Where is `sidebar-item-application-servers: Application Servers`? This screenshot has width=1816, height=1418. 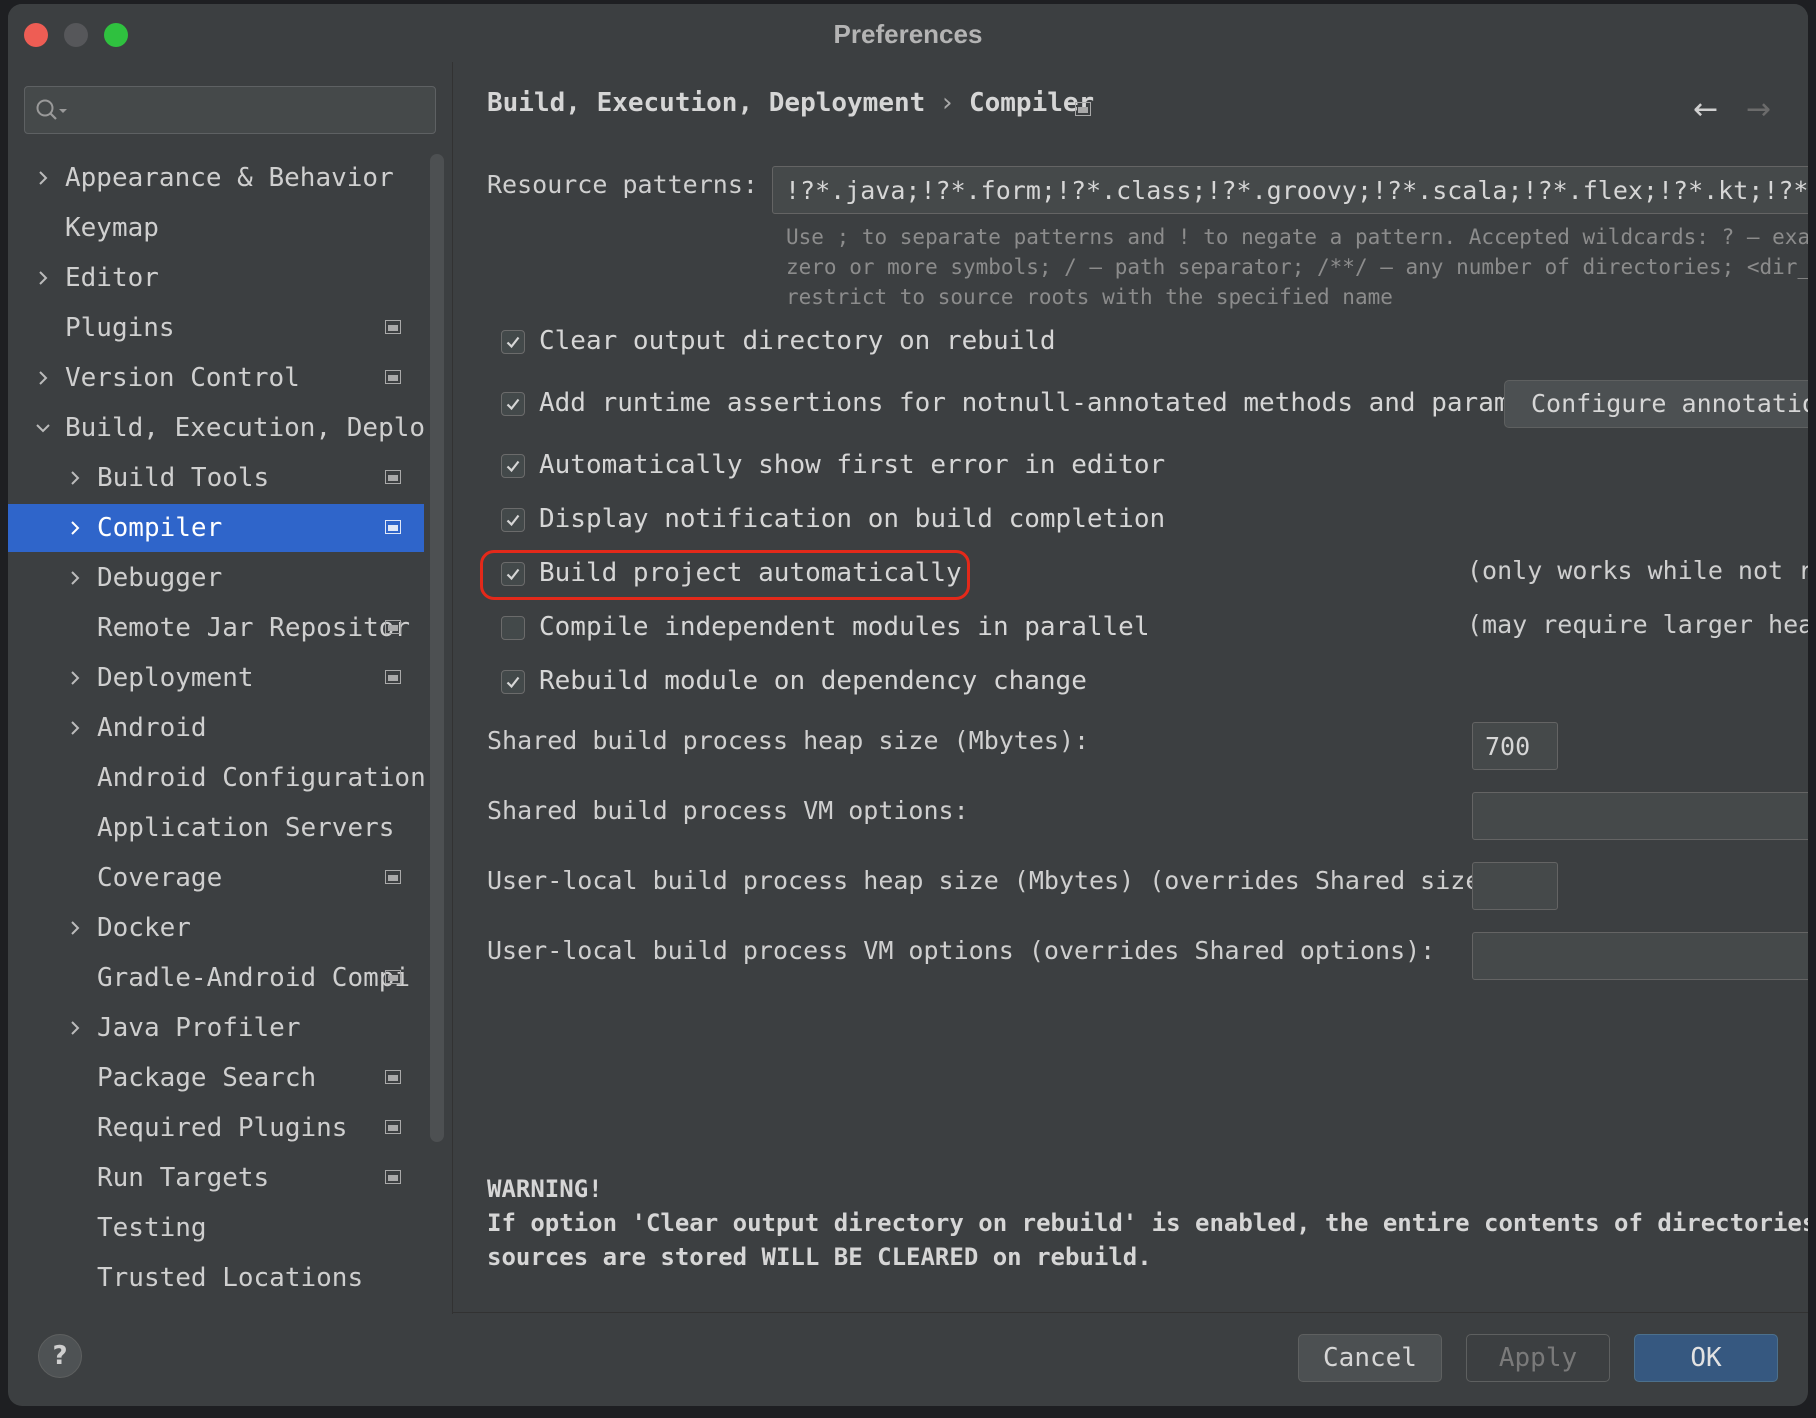 sidebar-item-application-servers: Application Servers is located at coordinates (216, 828).